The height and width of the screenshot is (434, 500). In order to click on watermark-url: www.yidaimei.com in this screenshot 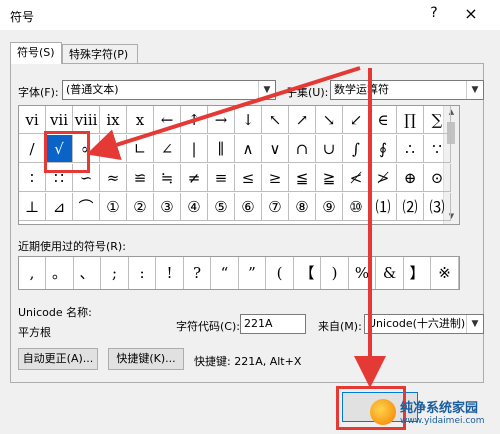, I will do `click(442, 421)`.